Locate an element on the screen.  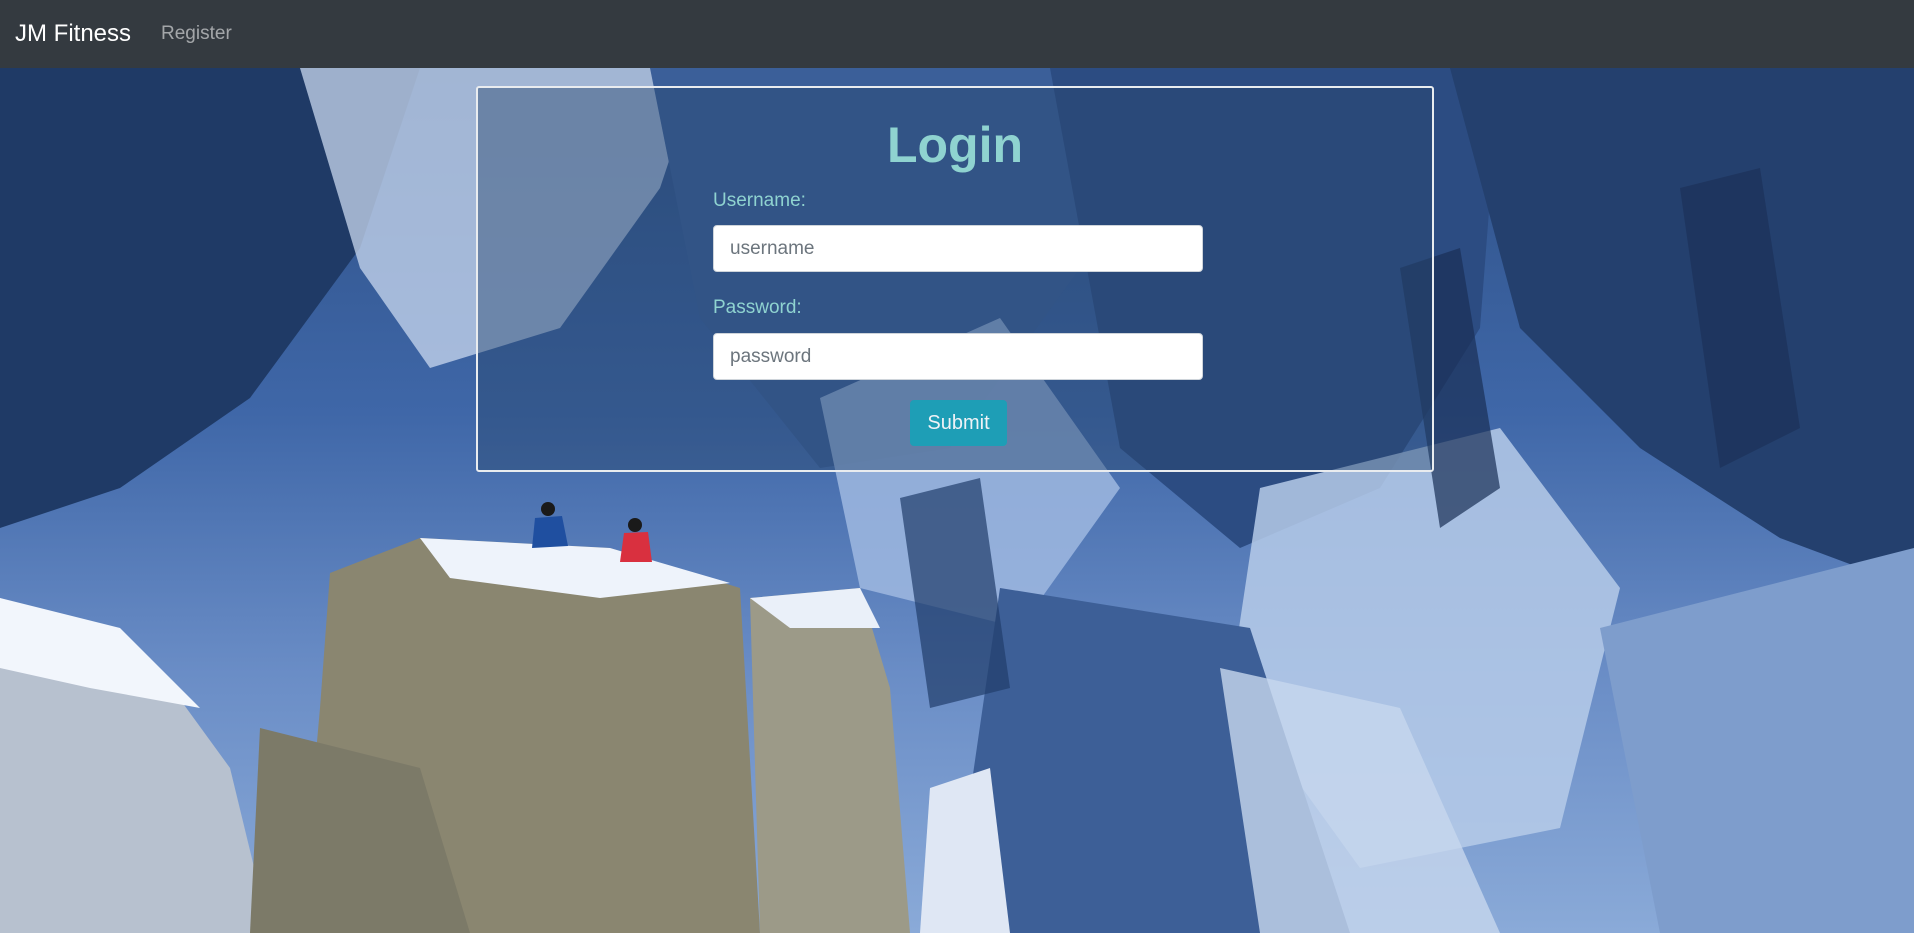
password-input is located at coordinates (958, 356).